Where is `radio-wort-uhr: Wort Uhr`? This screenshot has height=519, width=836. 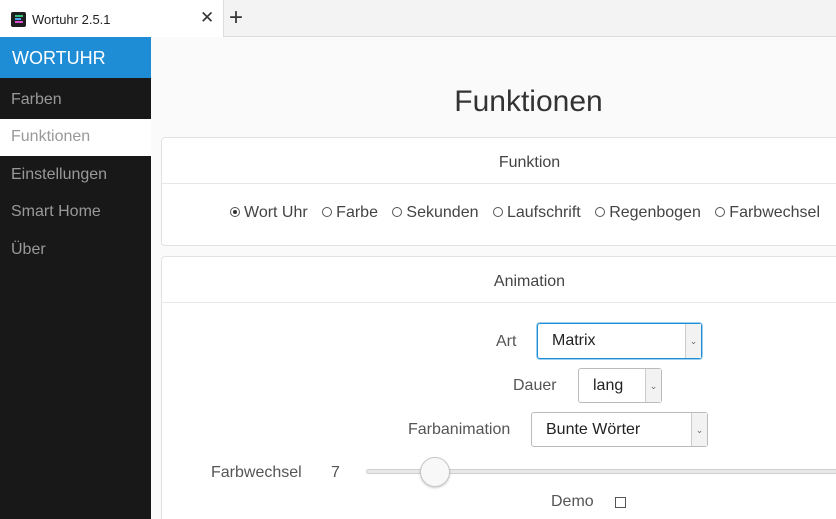
radio-wort-uhr: Wort Uhr is located at coordinates (269, 213).